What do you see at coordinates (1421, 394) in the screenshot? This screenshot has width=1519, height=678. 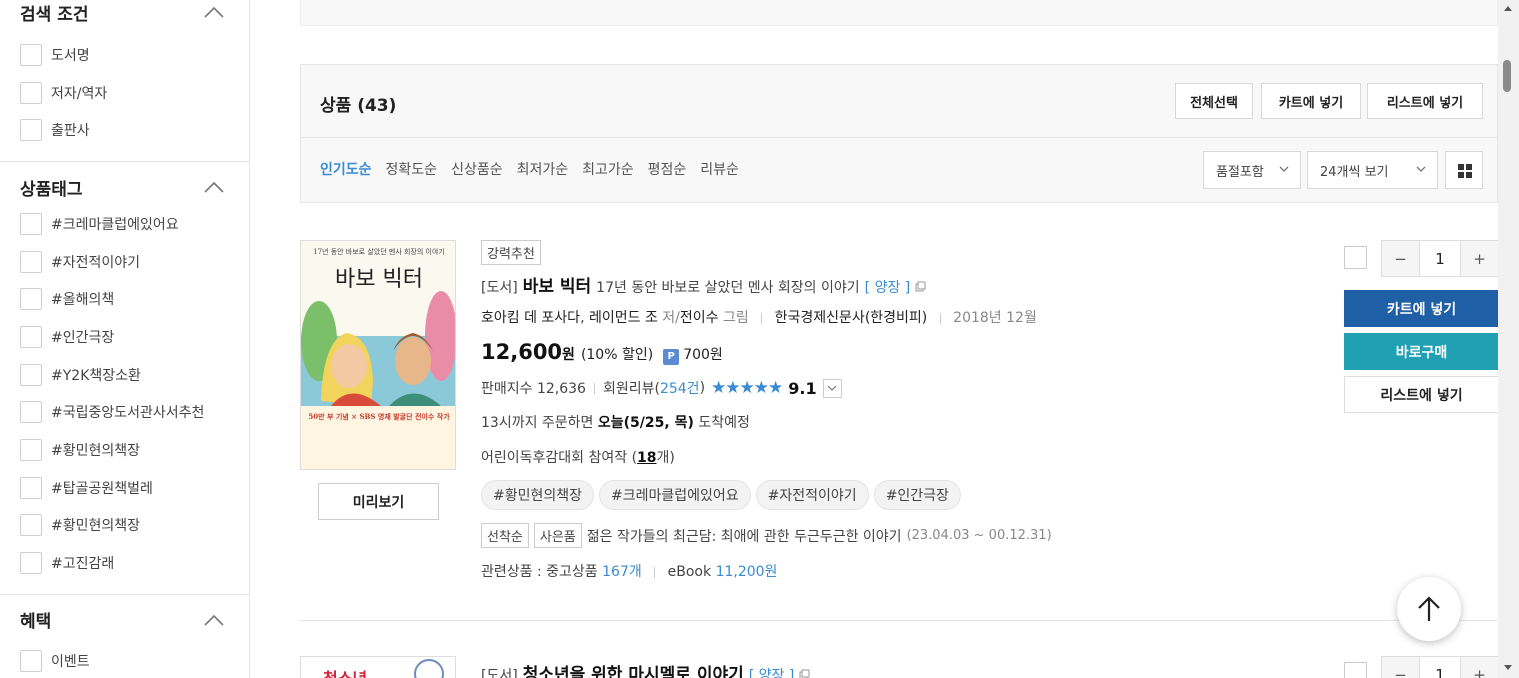 I see `add-to-wishlist-button: 리스트에 넣기` at bounding box center [1421, 394].